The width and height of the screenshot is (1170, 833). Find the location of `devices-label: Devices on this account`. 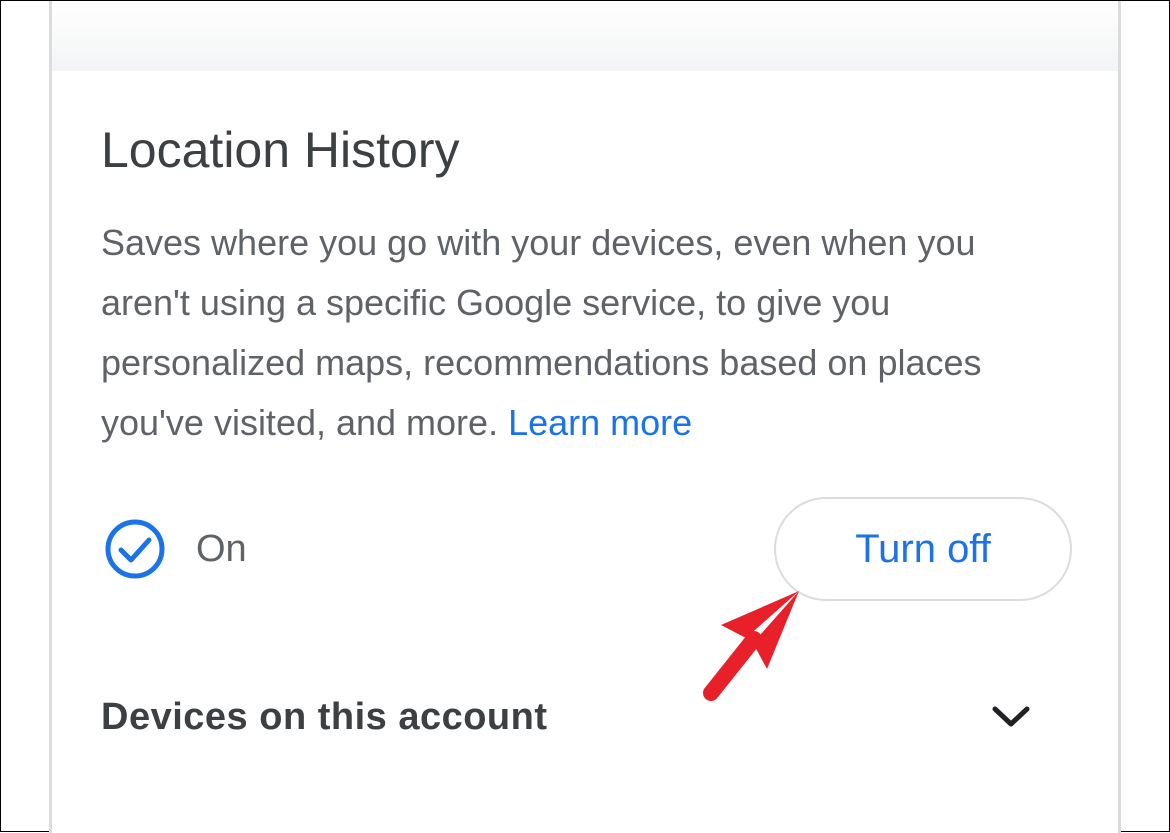

devices-label: Devices on this account is located at coordinates (324, 716).